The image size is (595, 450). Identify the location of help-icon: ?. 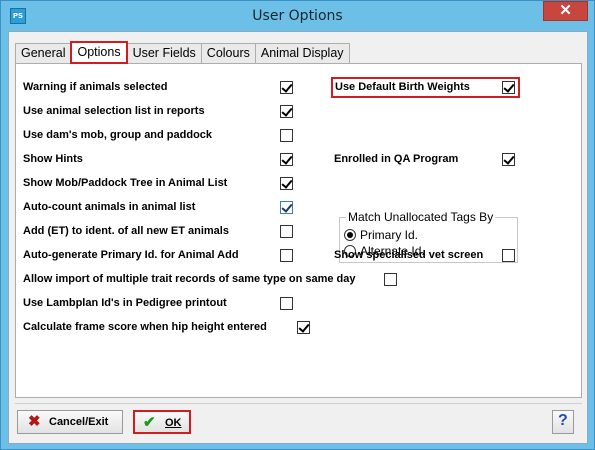
(563, 420).